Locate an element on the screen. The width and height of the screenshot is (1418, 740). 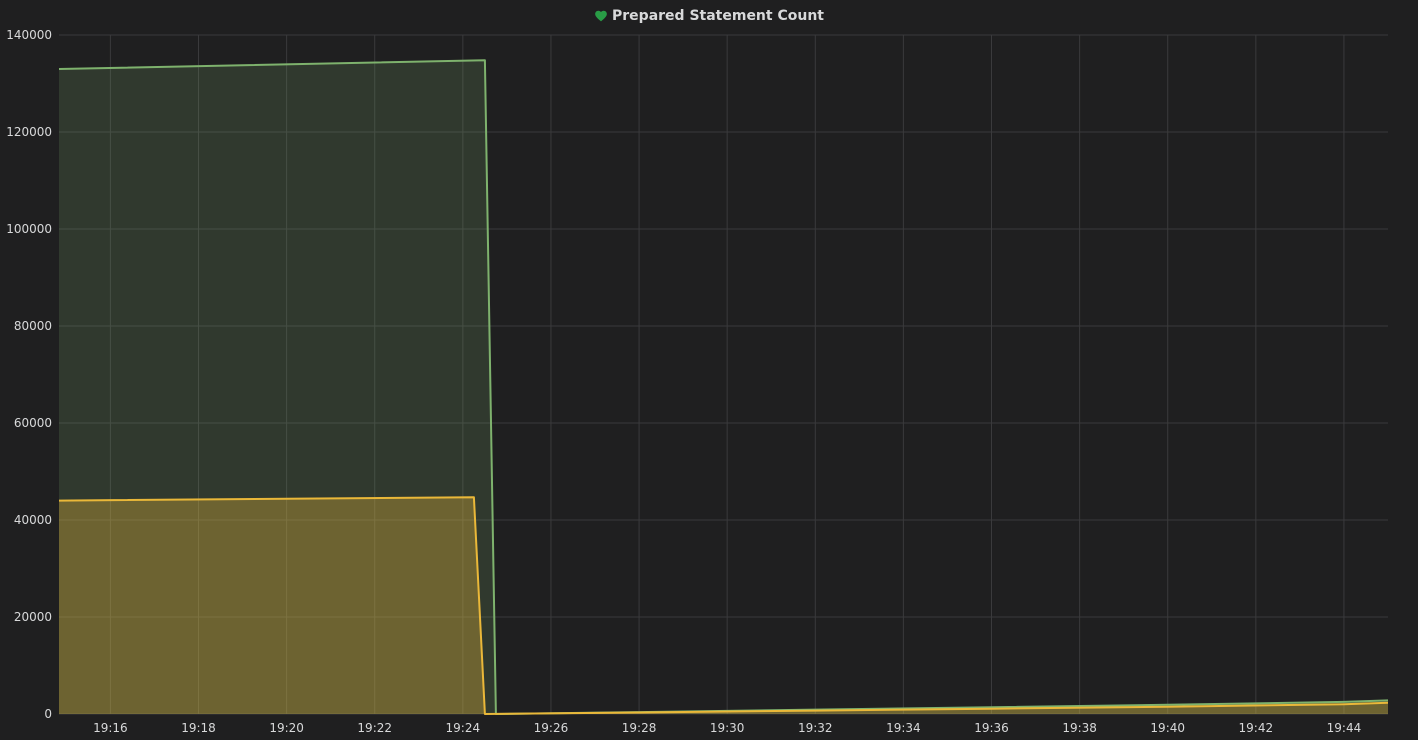
y-tick-label: 40000 is located at coordinates (33, 520).